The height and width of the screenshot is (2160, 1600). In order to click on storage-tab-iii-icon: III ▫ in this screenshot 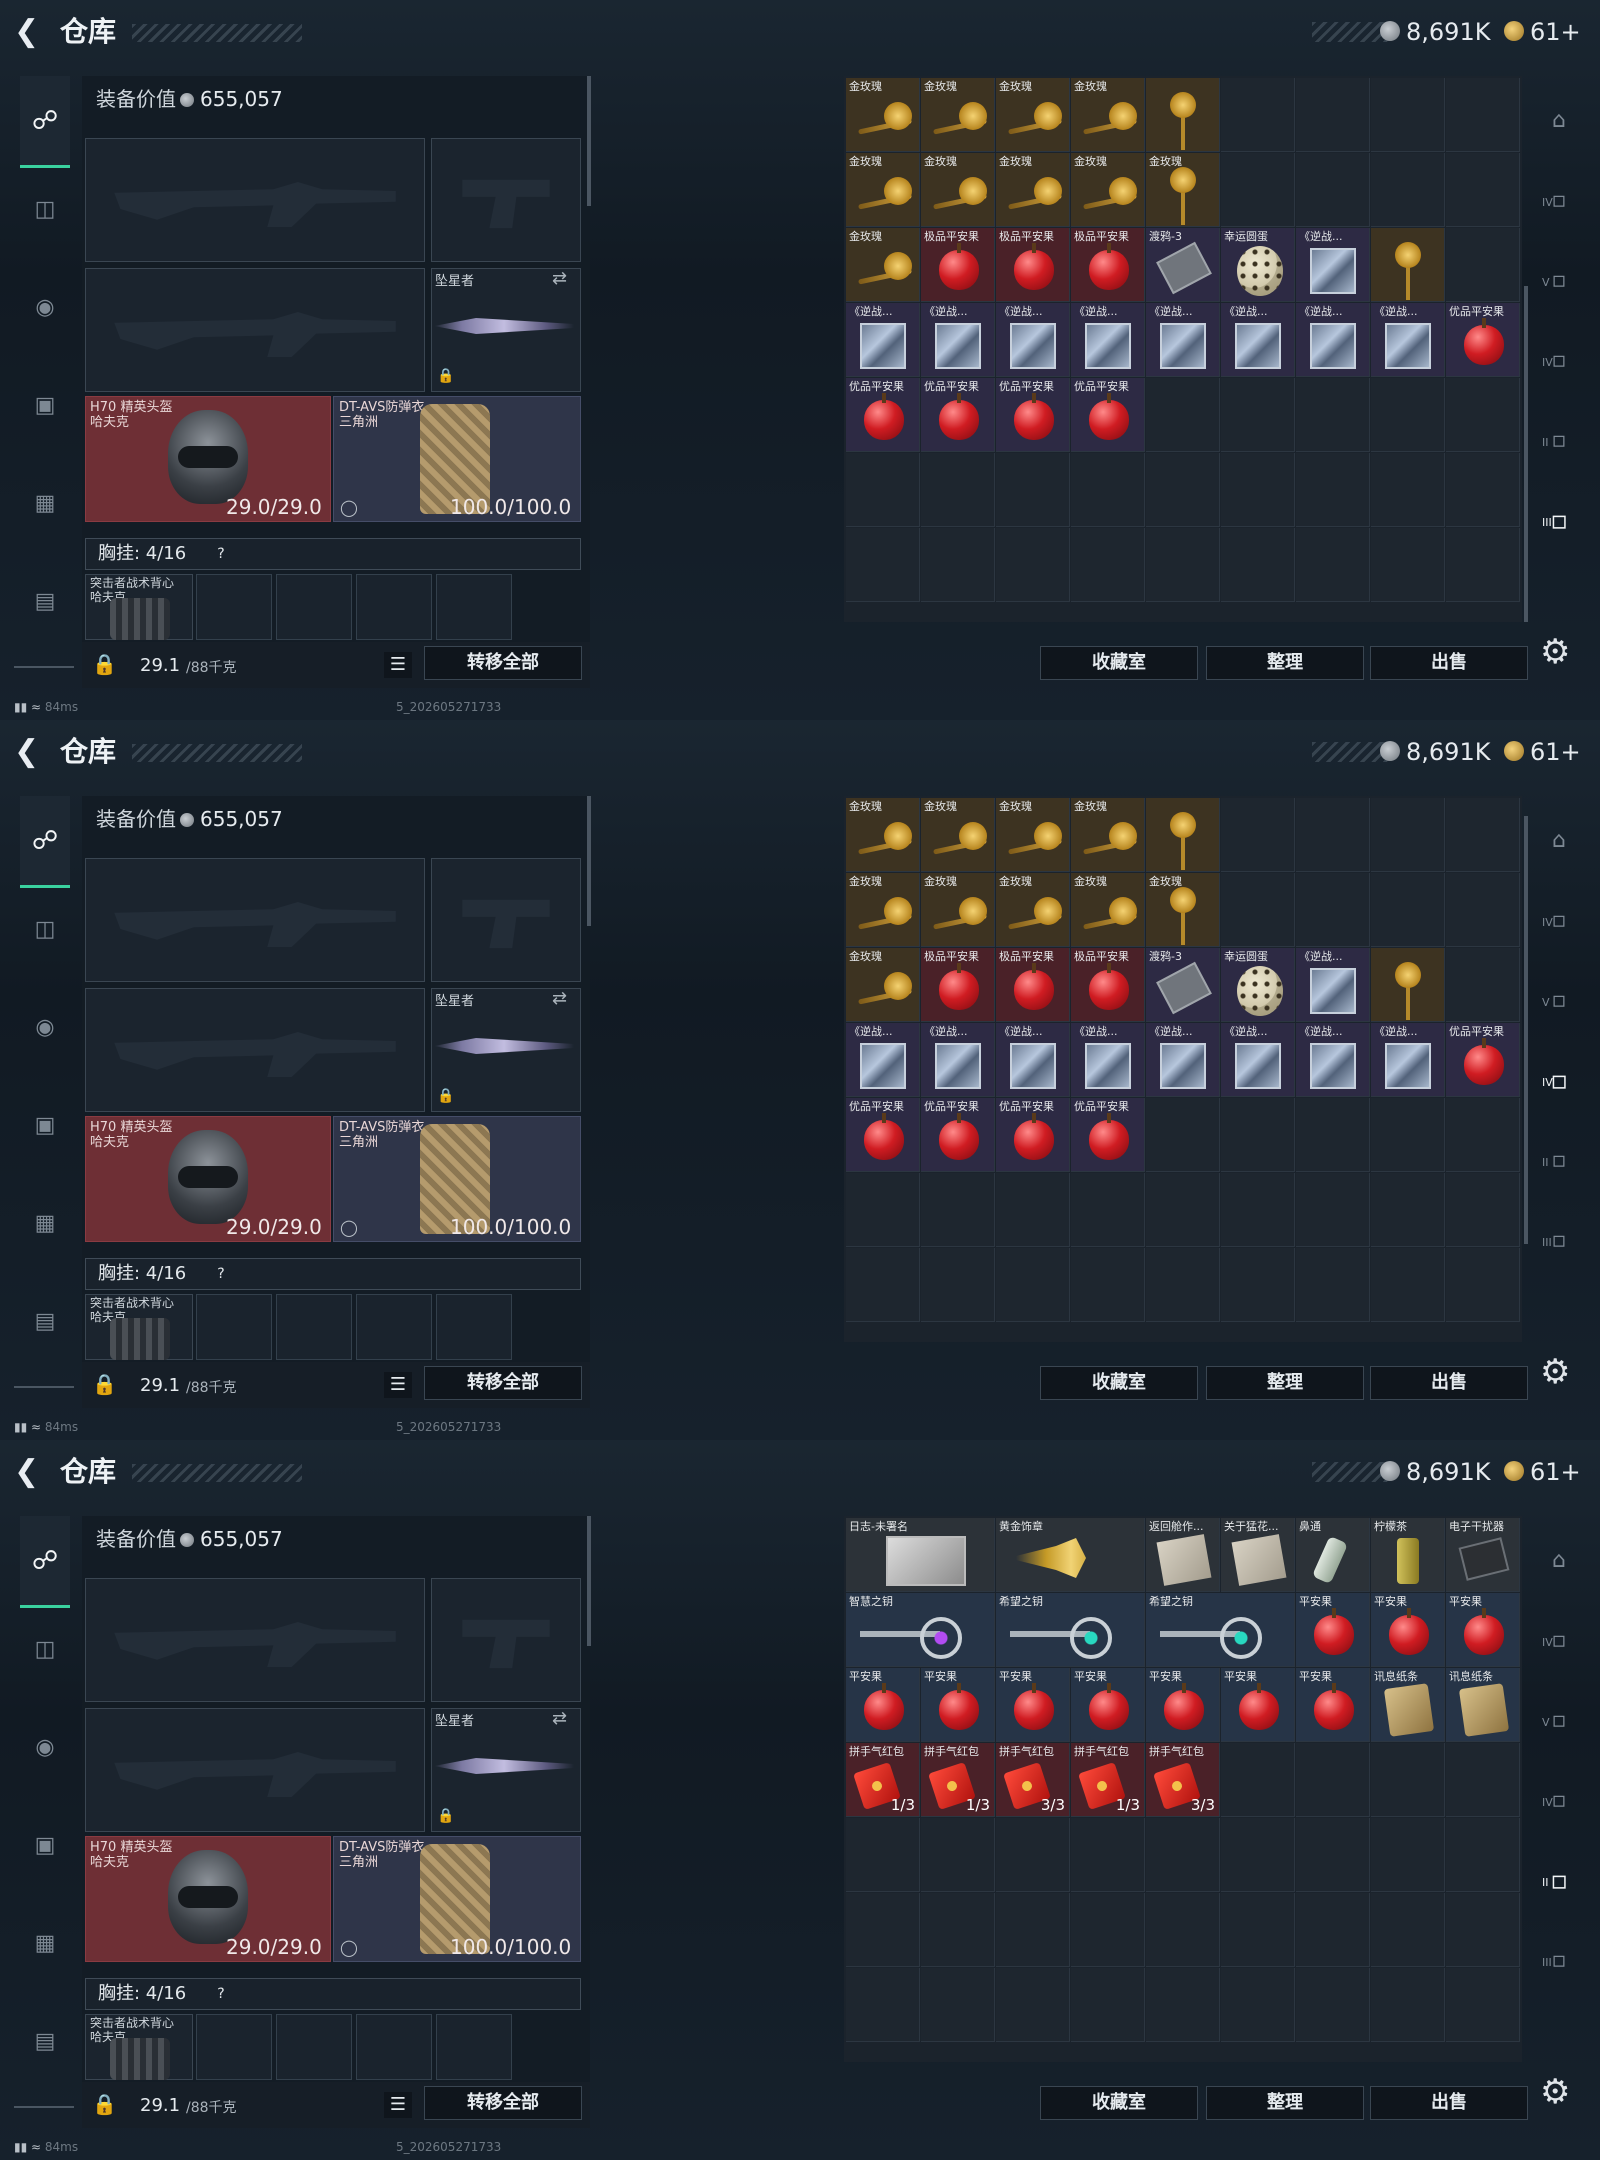, I will do `click(1559, 1241)`.